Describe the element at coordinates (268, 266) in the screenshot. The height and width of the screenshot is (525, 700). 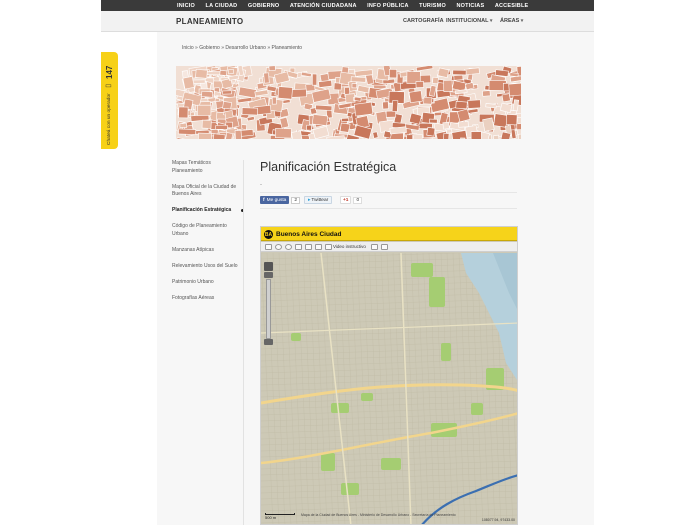
I see `pan-arrows-icon` at that location.